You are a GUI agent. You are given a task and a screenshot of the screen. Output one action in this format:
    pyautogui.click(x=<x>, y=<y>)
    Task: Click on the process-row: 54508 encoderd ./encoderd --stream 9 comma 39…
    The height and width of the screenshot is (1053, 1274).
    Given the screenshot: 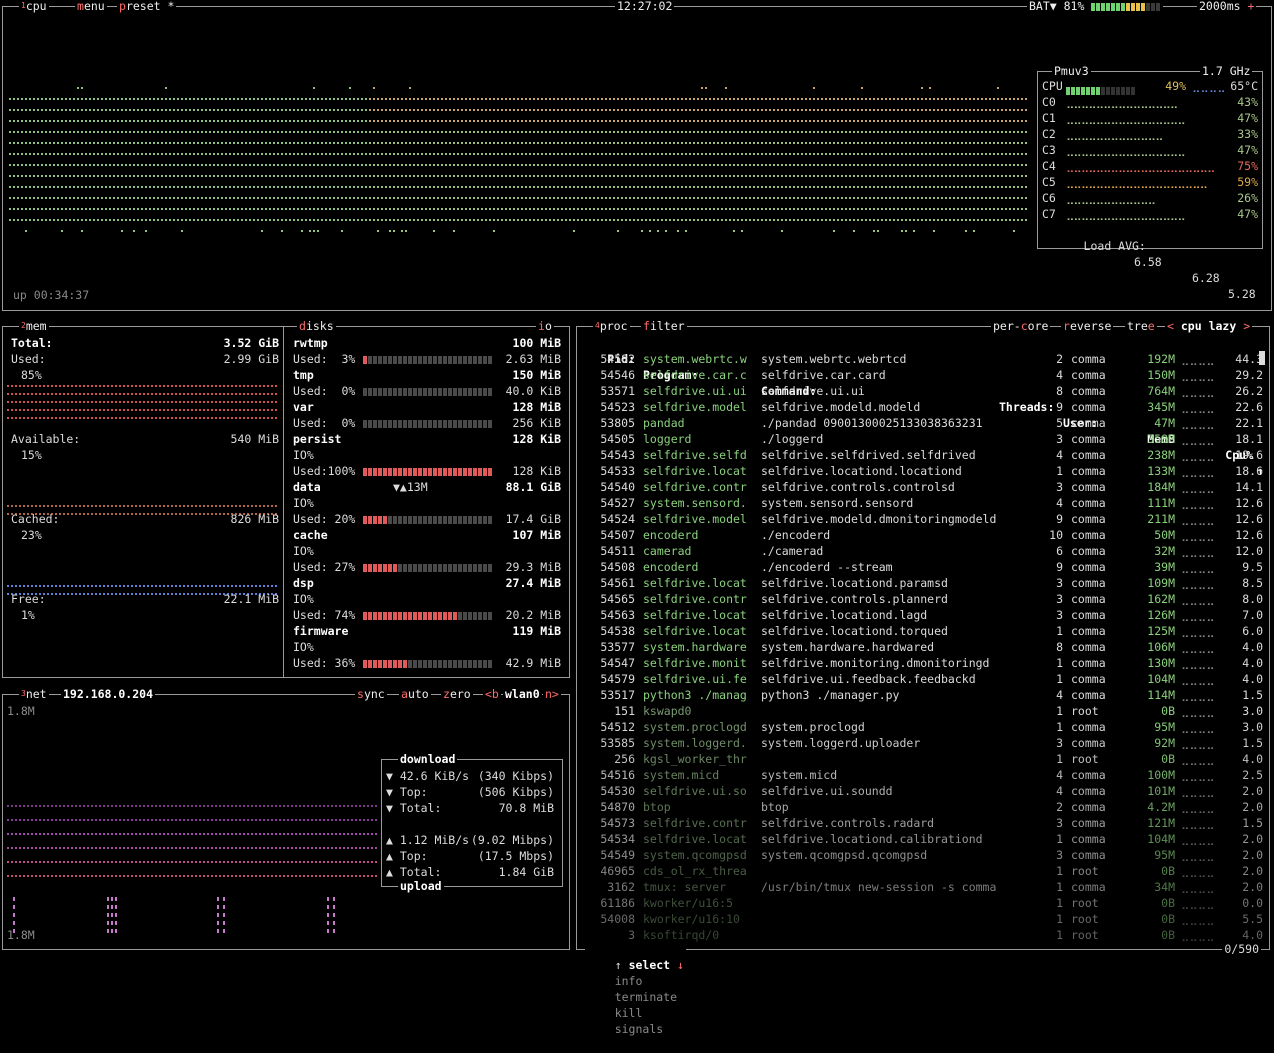 What is the action you would take?
    pyautogui.click(x=923, y=567)
    